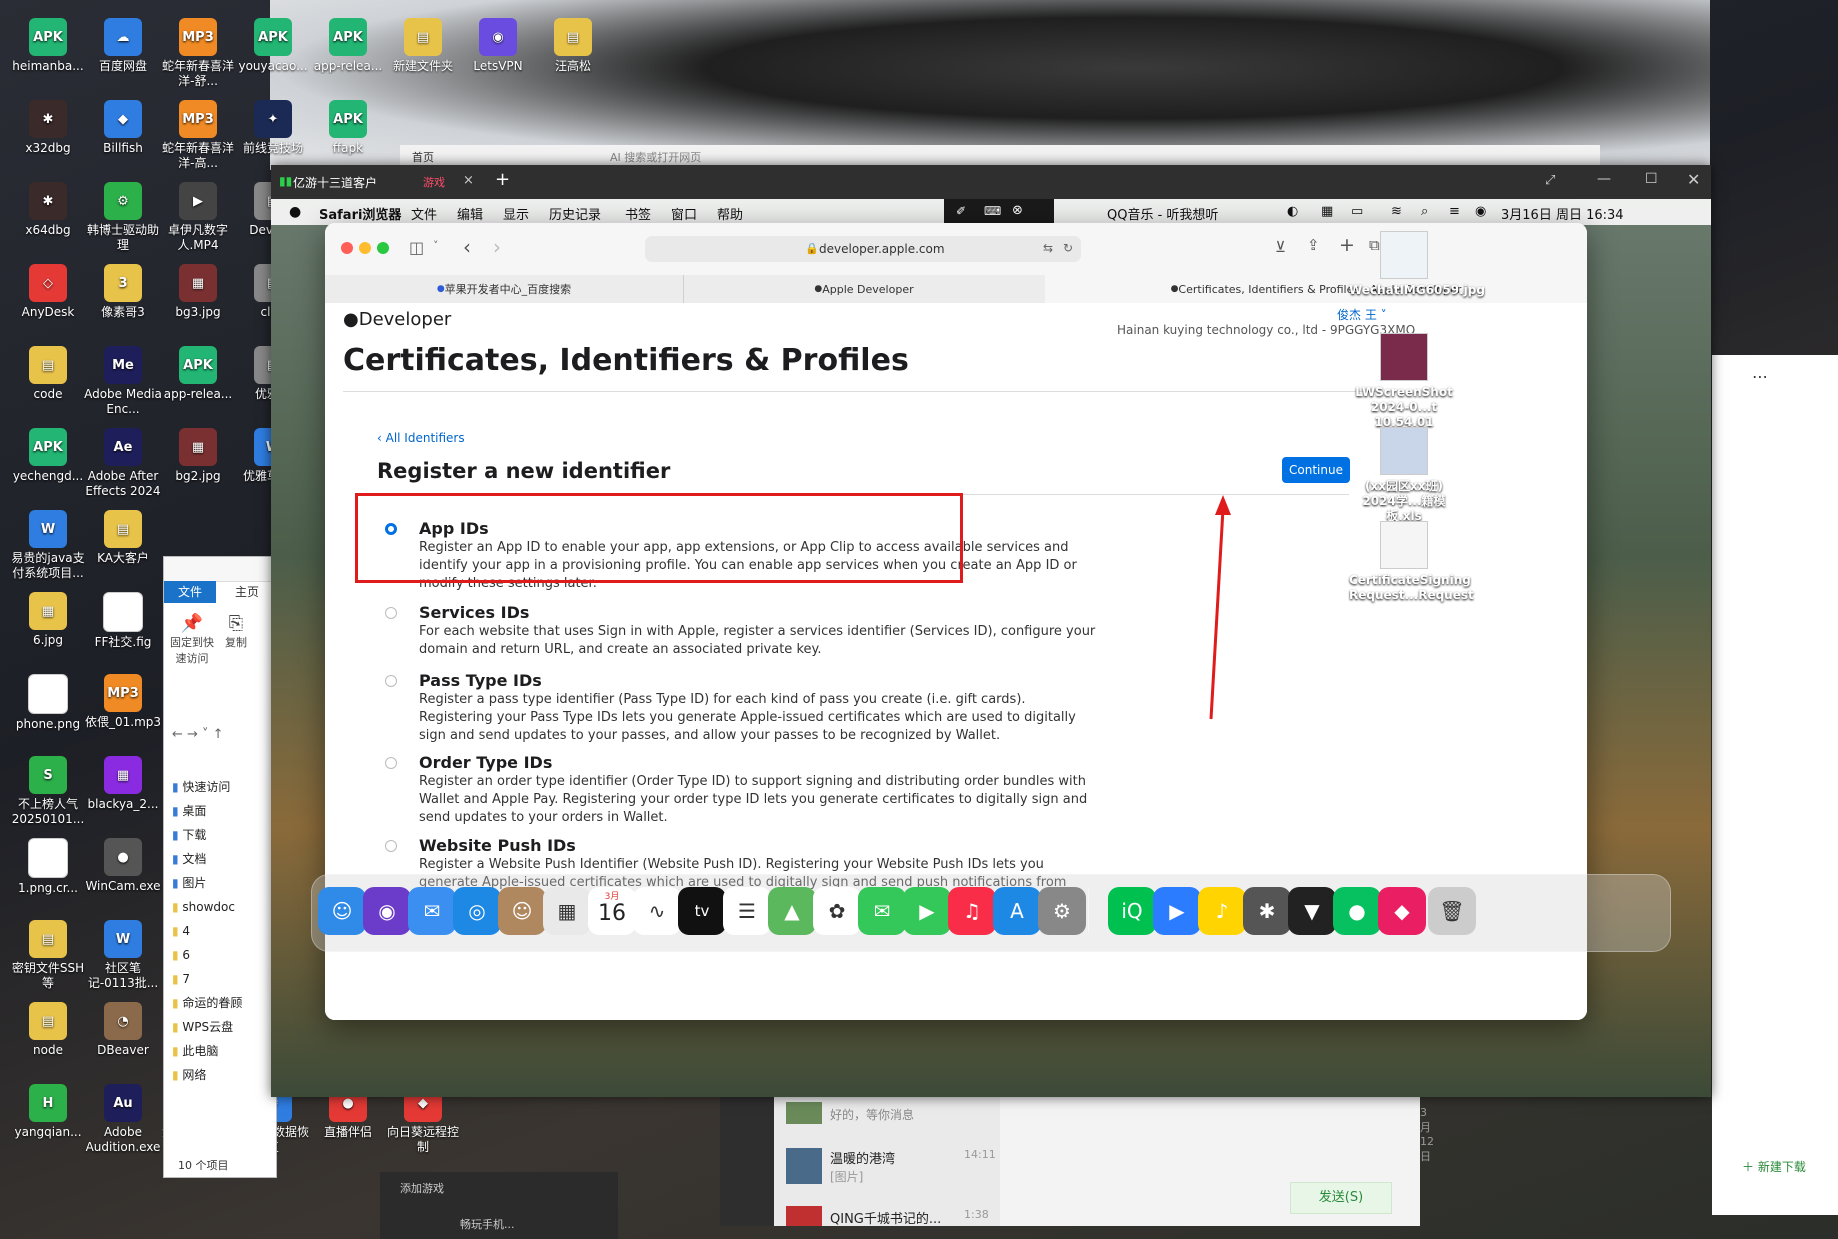 Image resolution: width=1838 pixels, height=1239 pixels. I want to click on siri-icon: ◉, so click(387, 911).